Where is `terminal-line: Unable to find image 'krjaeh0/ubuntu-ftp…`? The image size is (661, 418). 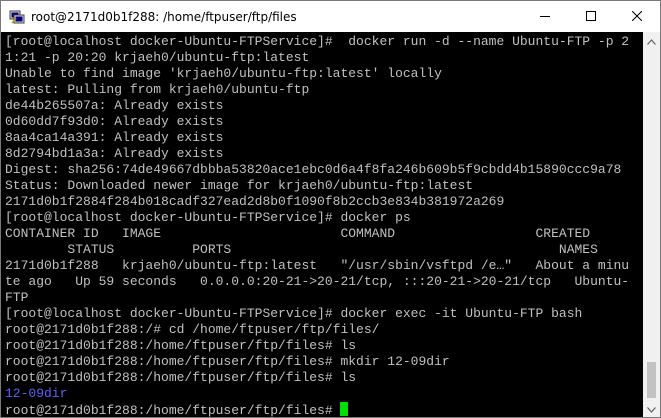 terminal-line: Unable to find image 'krjaeh0/ubuntu-ftp… is located at coordinates (223, 73).